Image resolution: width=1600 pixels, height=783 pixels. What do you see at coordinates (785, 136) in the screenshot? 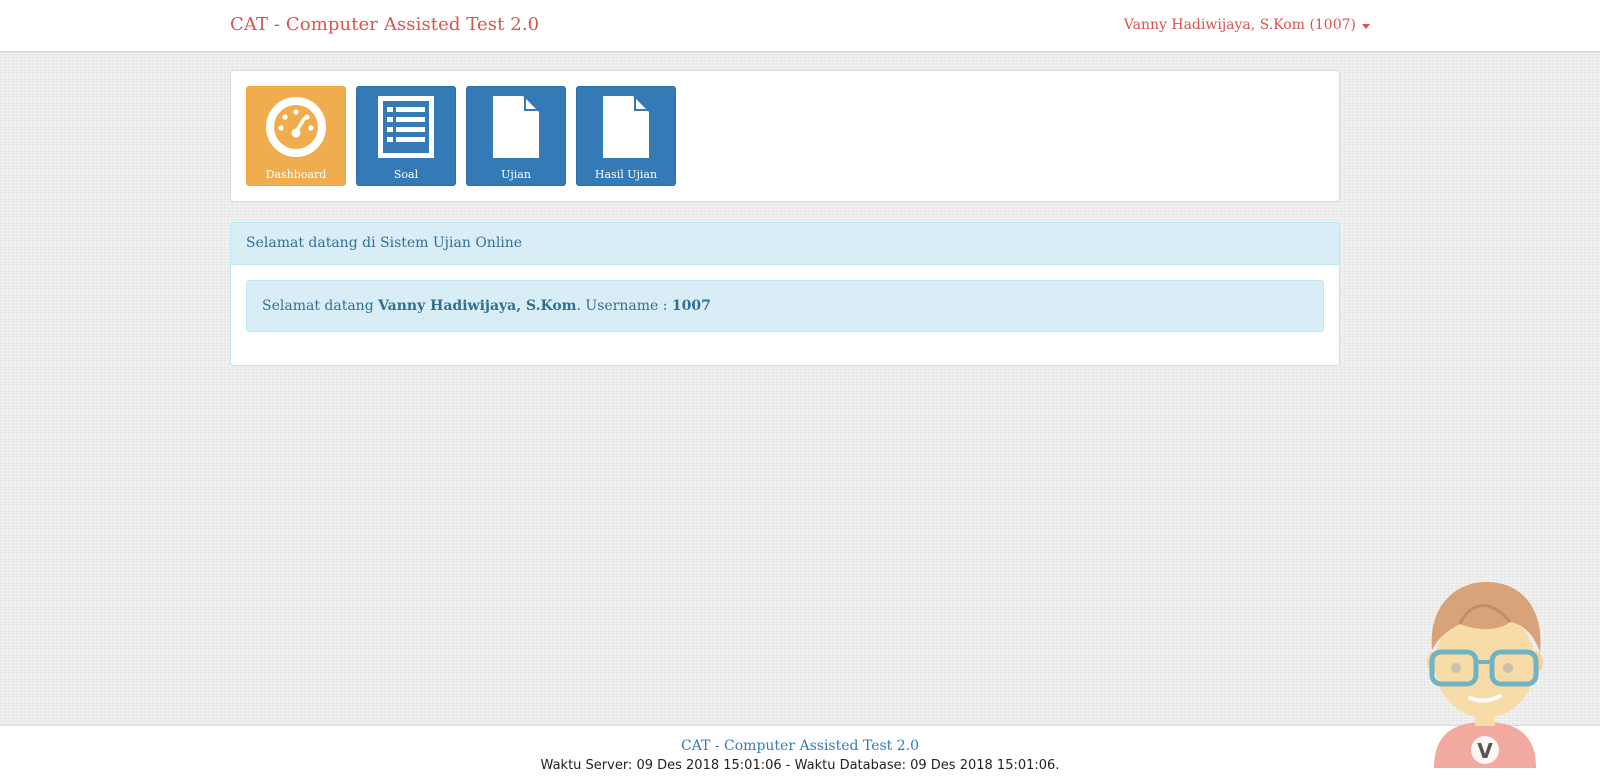
I see `menu-tiles-panel: Dashboard Soal Ujian Hasil Ujian` at bounding box center [785, 136].